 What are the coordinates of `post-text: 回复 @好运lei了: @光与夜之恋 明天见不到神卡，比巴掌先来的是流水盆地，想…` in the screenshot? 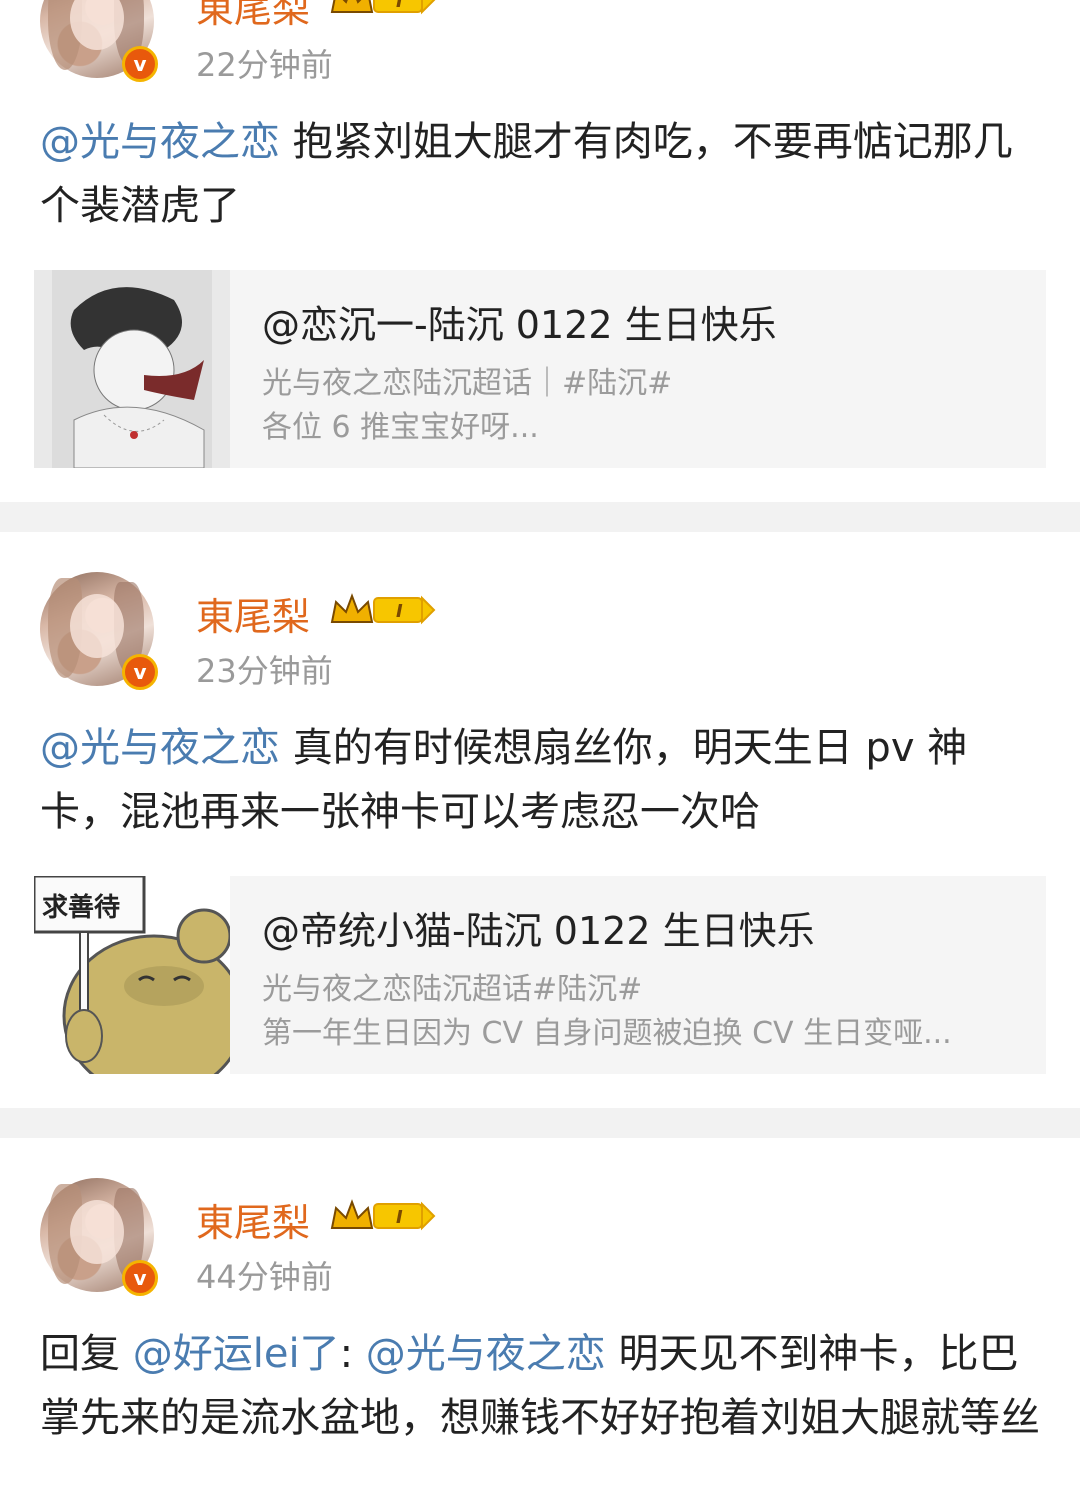 It's located at (540, 1386).